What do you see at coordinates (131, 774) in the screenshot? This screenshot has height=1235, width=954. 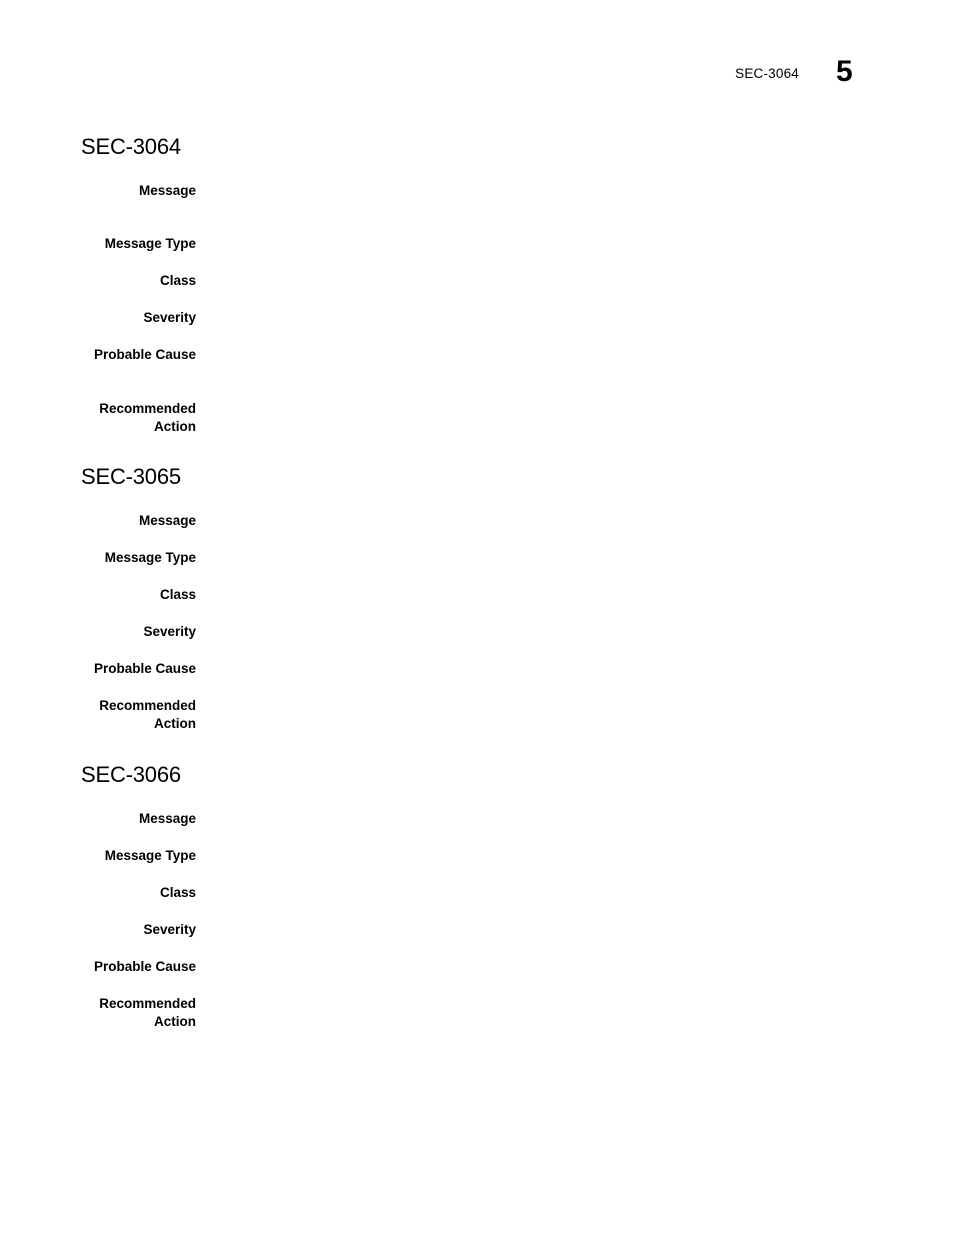 I see `section-heading: SEC-3066` at bounding box center [131, 774].